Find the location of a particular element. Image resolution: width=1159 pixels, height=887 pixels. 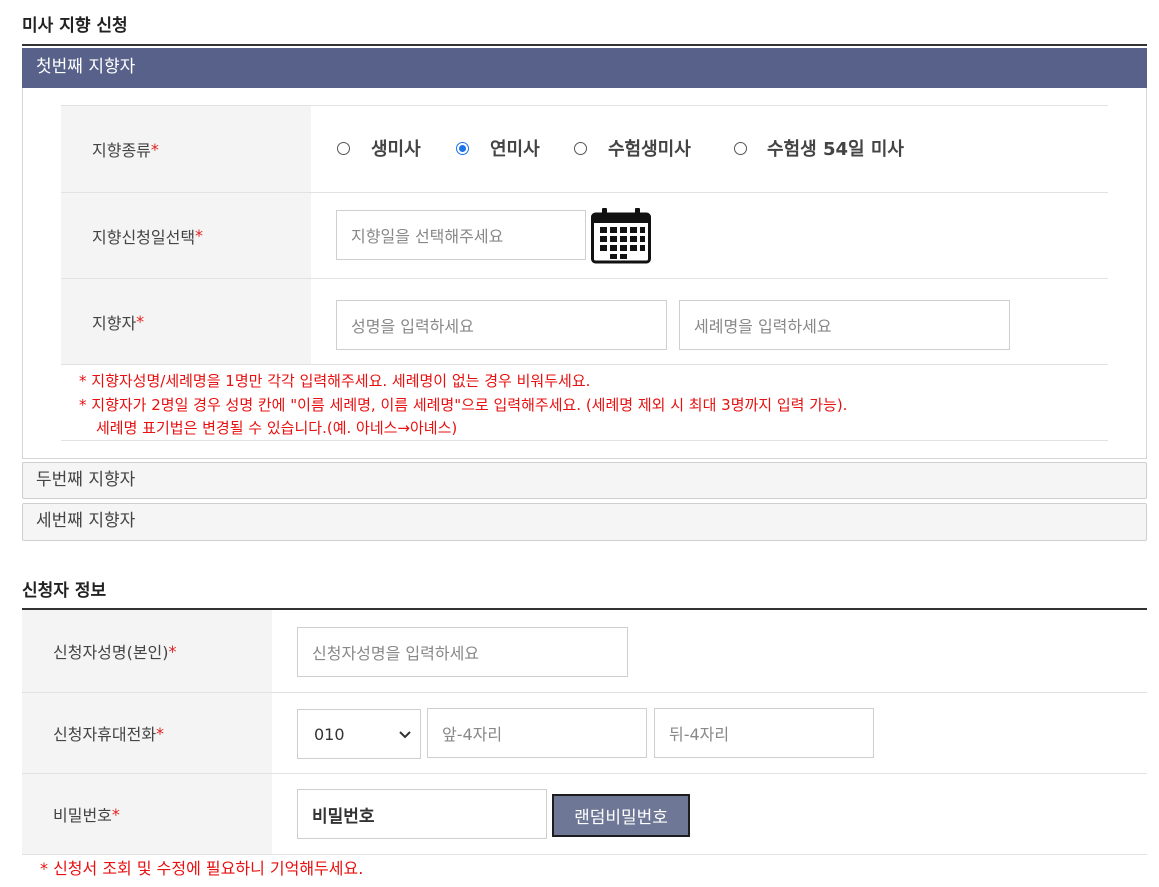

radio-saengmisa-label: 생미사 is located at coordinates (396, 148).